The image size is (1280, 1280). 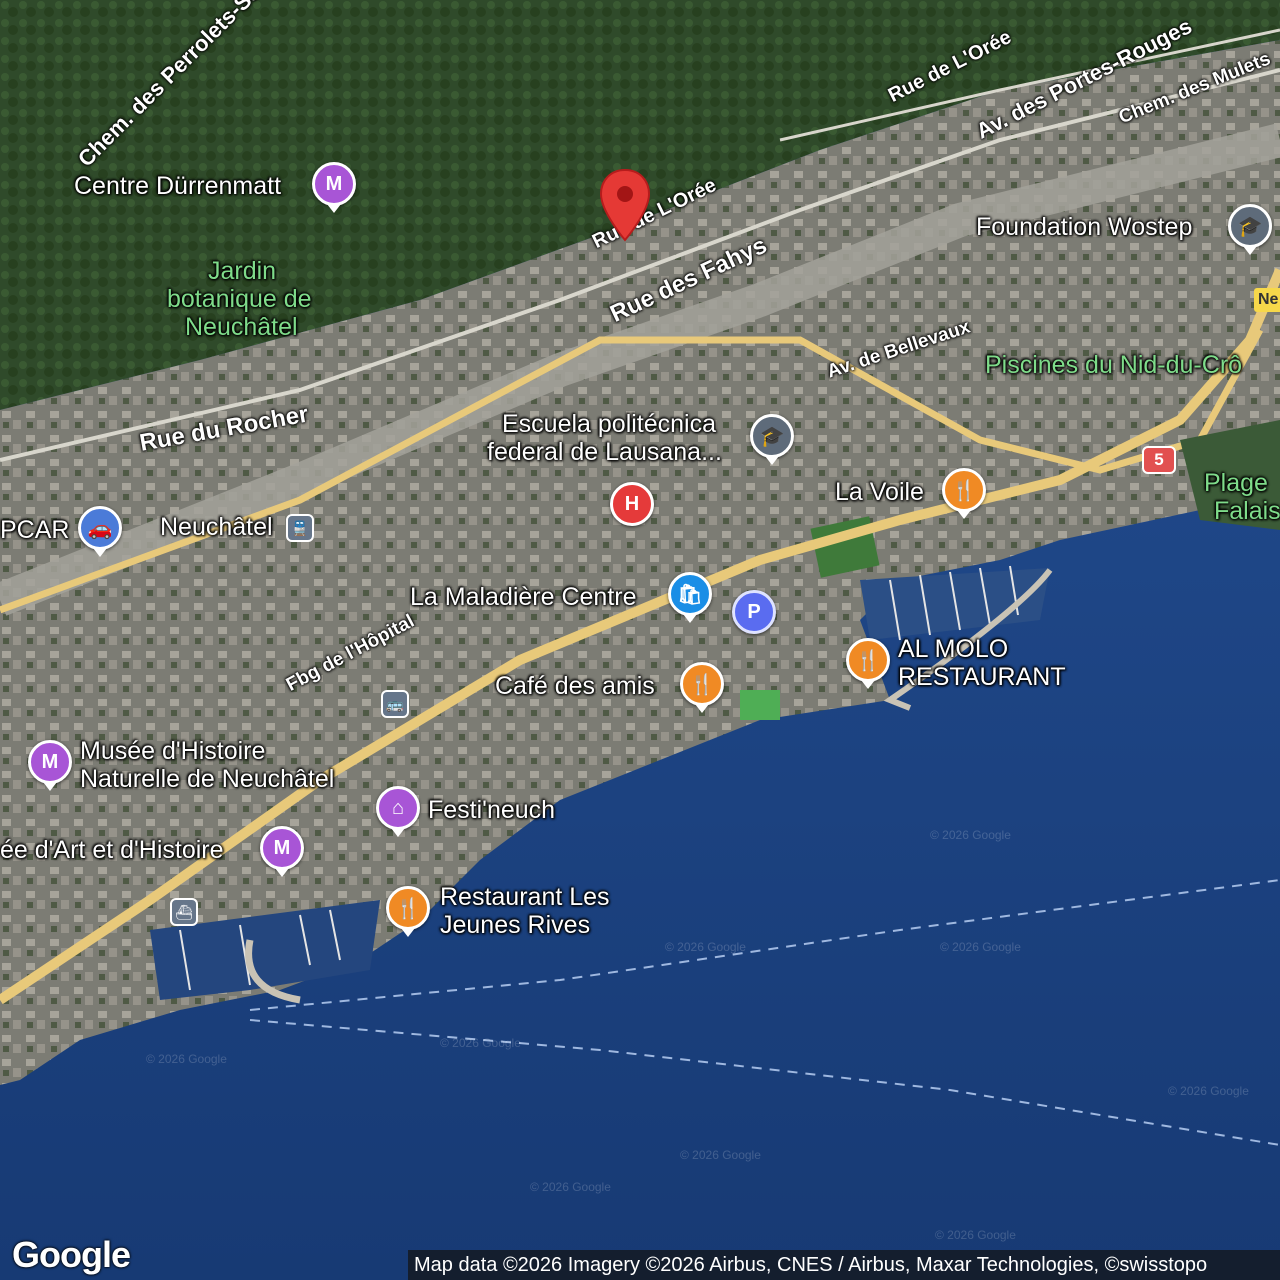 I want to click on route-5-shield: 5, so click(x=1159, y=460).